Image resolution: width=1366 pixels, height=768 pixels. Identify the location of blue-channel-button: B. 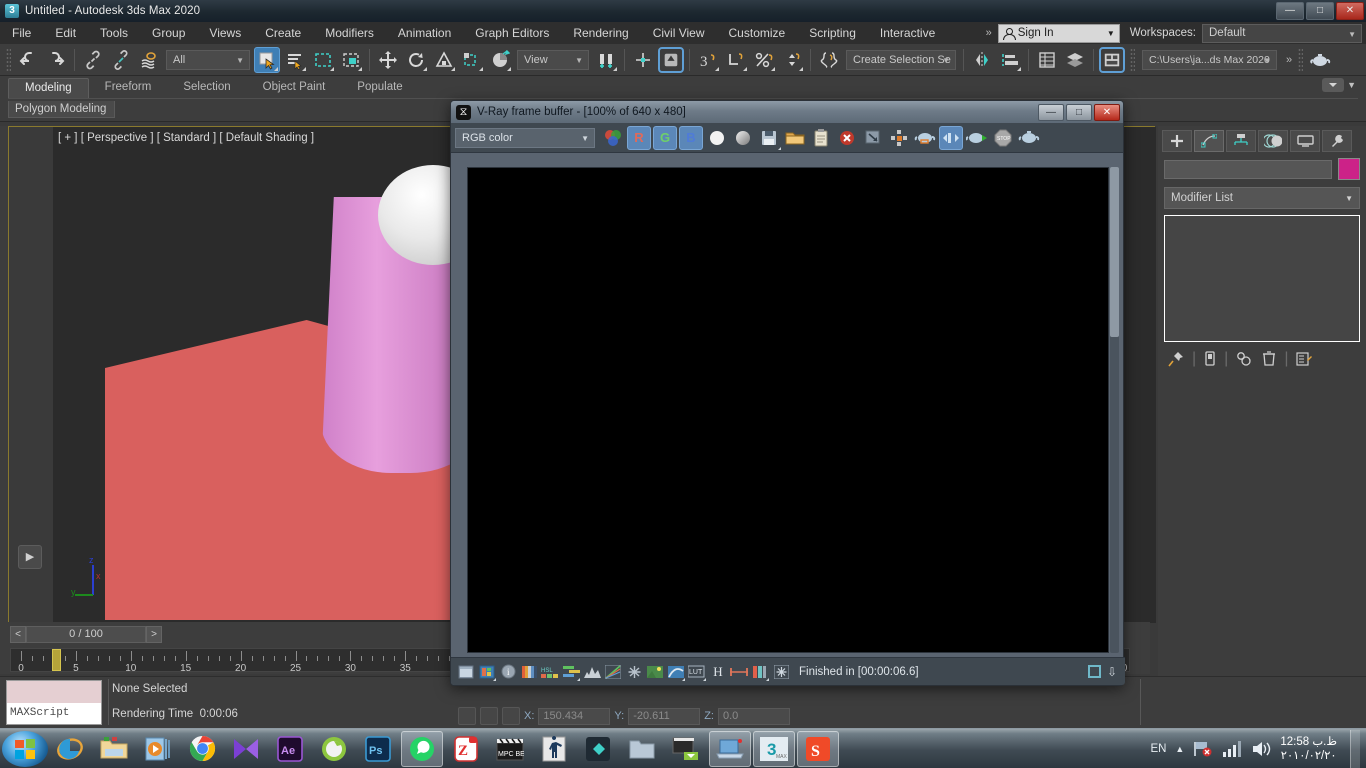
(691, 137).